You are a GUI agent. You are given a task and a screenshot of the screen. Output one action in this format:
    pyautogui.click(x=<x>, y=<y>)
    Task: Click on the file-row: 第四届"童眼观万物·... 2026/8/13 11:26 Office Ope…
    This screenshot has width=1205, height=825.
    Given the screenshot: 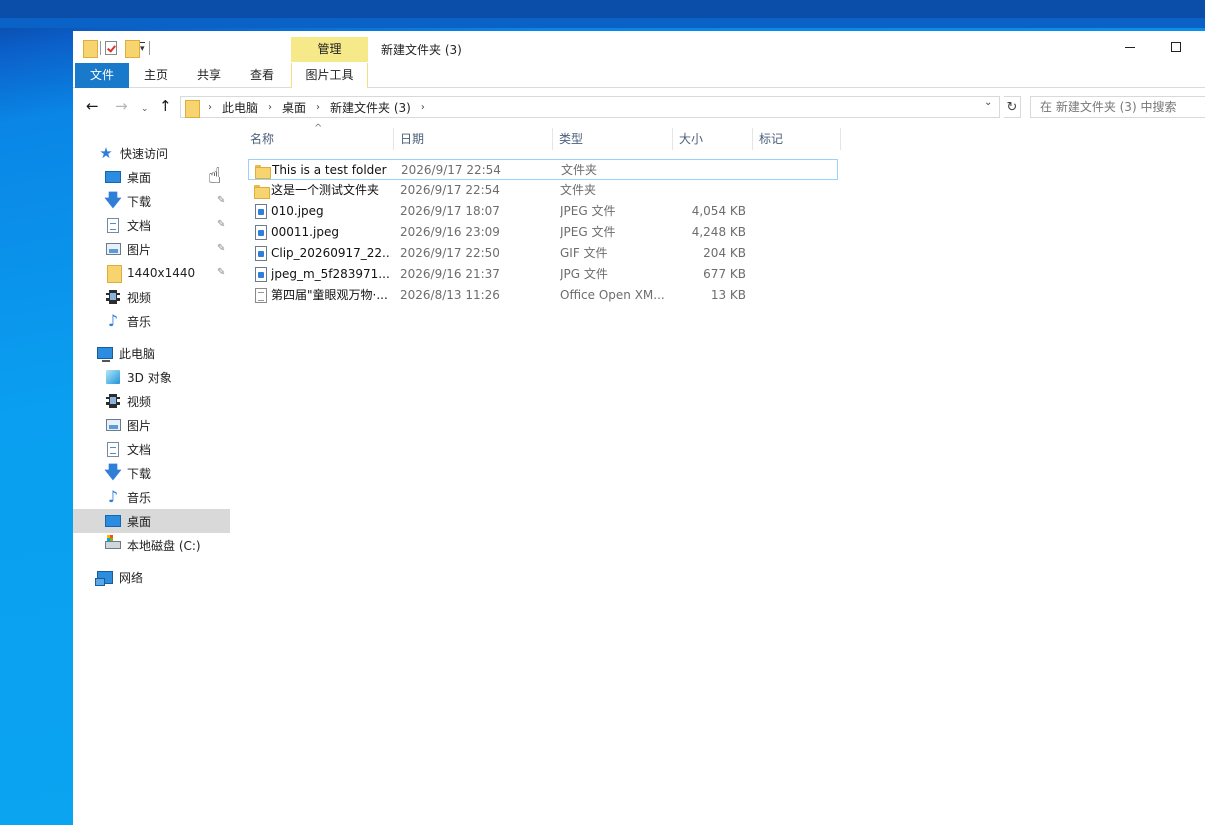 What is the action you would take?
    pyautogui.click(x=543, y=295)
    